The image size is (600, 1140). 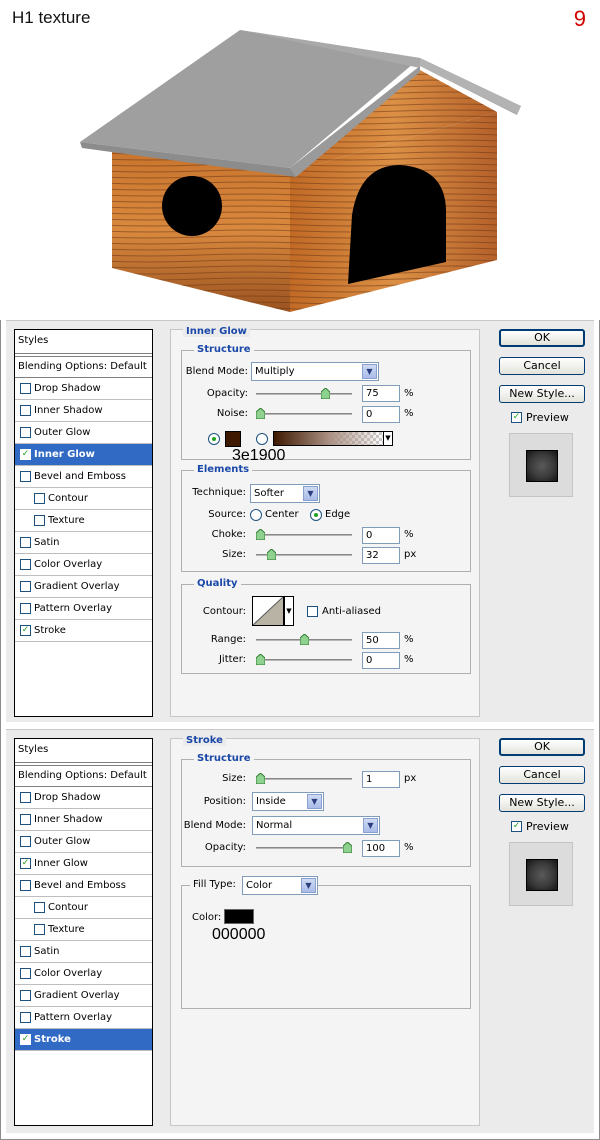 I want to click on jitter-input: 0, so click(x=381, y=660).